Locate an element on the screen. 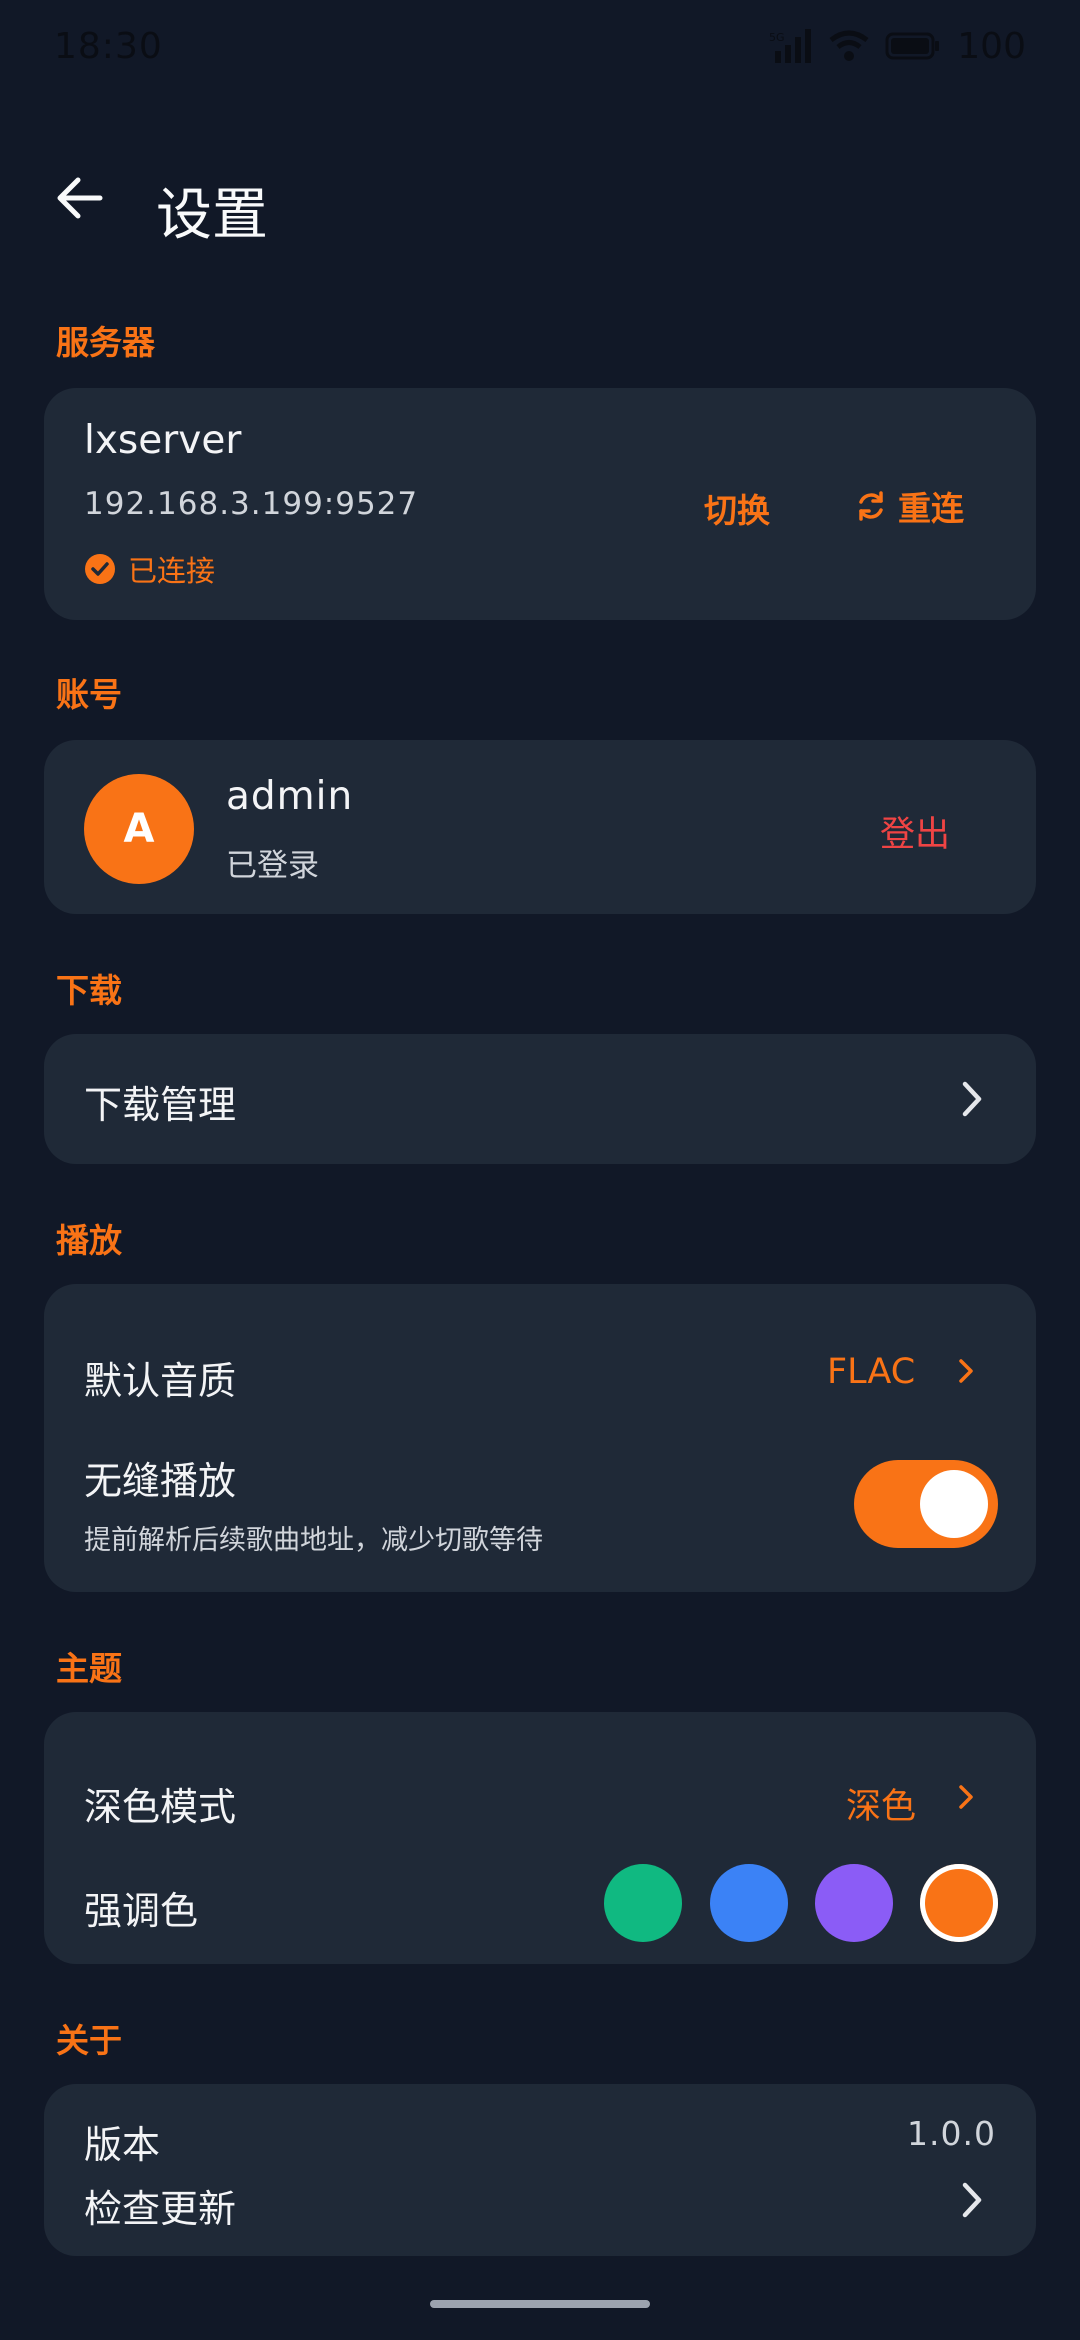 The height and width of the screenshot is (2340, 1080). status-bar: 18:30 5G 100 is located at coordinates (540, 46).